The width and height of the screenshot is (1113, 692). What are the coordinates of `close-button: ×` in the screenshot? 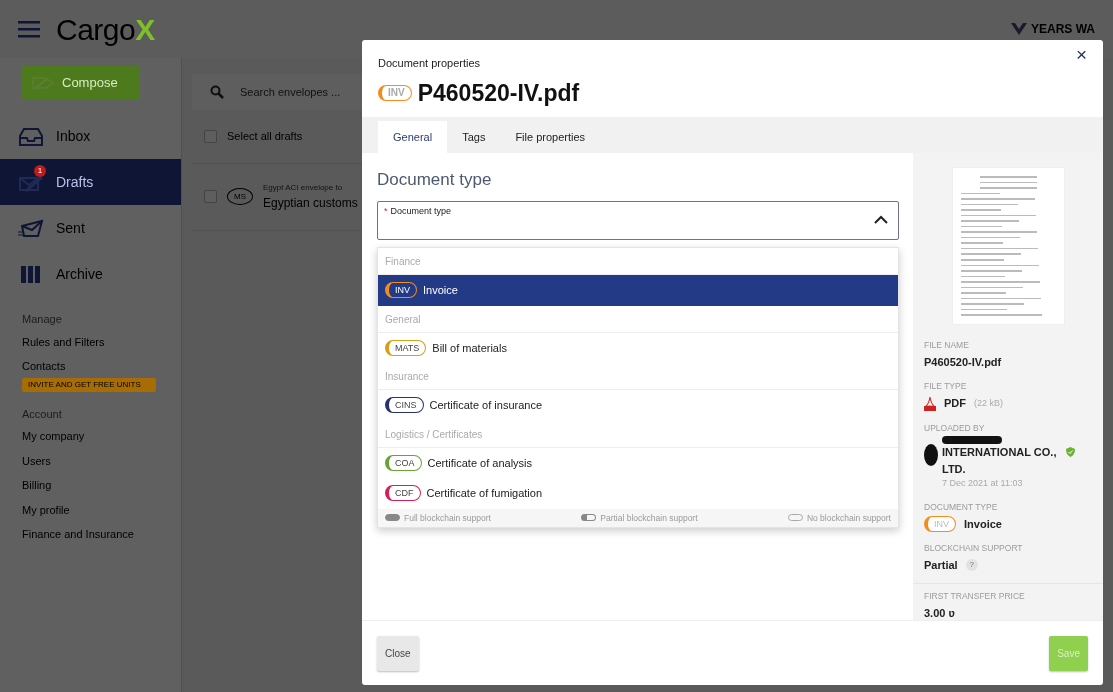 It's located at (1081, 54).